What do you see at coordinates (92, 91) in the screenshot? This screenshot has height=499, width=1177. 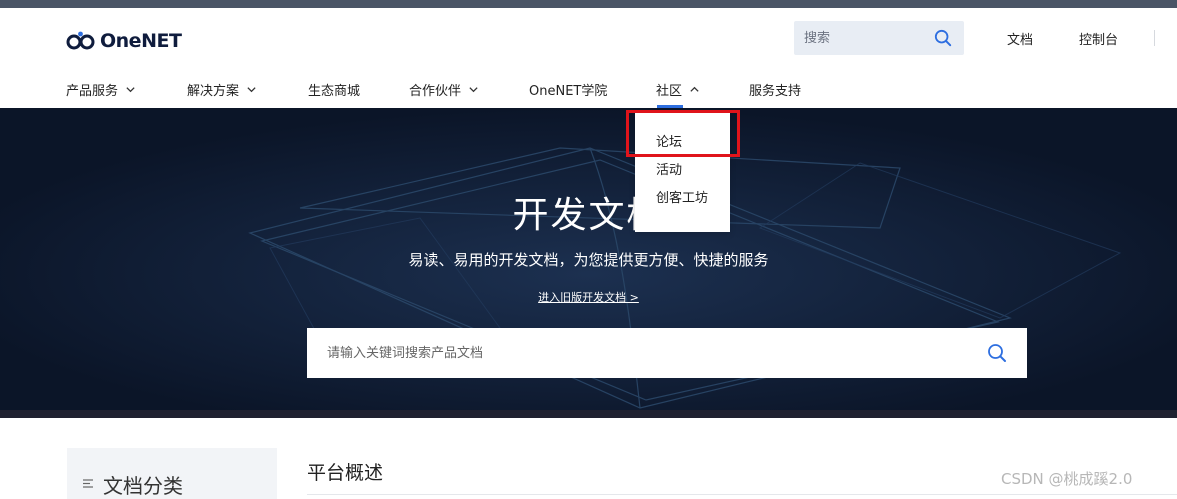 I see `nav-item-label: 产品服务` at bounding box center [92, 91].